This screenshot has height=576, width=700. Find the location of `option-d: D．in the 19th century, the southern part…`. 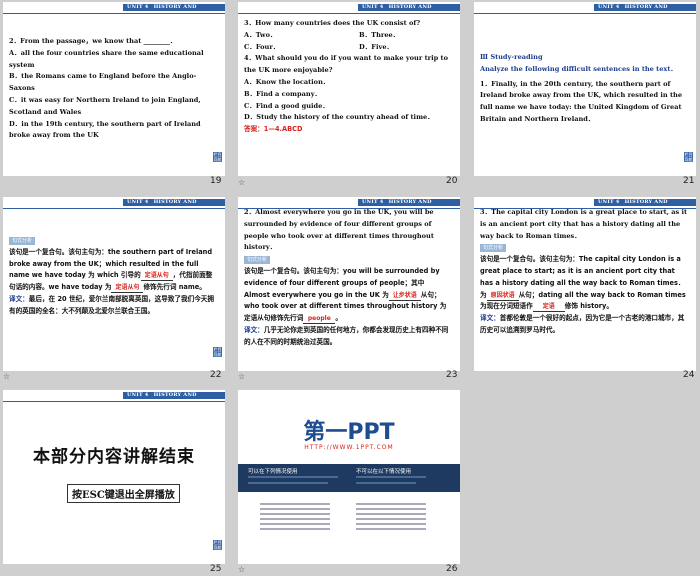

option-d: D．in the 19th century, the southern part… is located at coordinates (105, 129).